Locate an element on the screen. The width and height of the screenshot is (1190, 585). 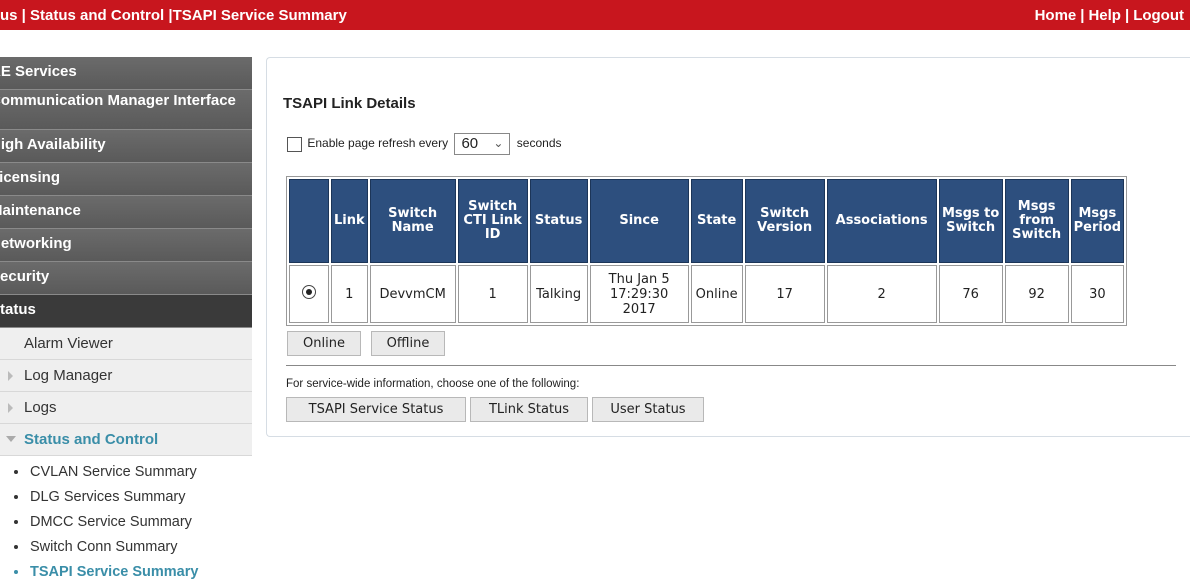
col-state: State is located at coordinates (716, 221).